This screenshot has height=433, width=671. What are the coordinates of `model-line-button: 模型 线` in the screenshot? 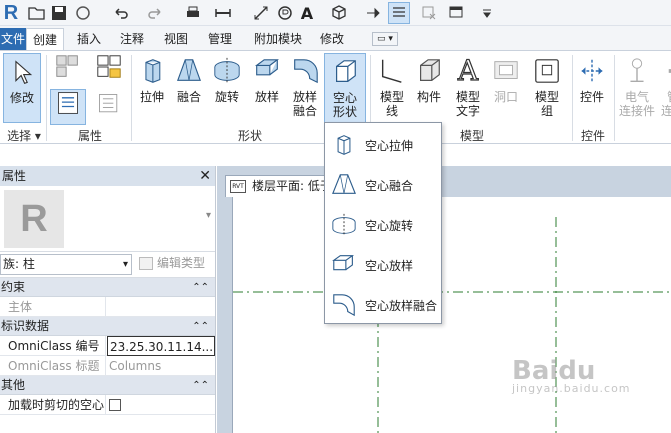 It's located at (392, 86).